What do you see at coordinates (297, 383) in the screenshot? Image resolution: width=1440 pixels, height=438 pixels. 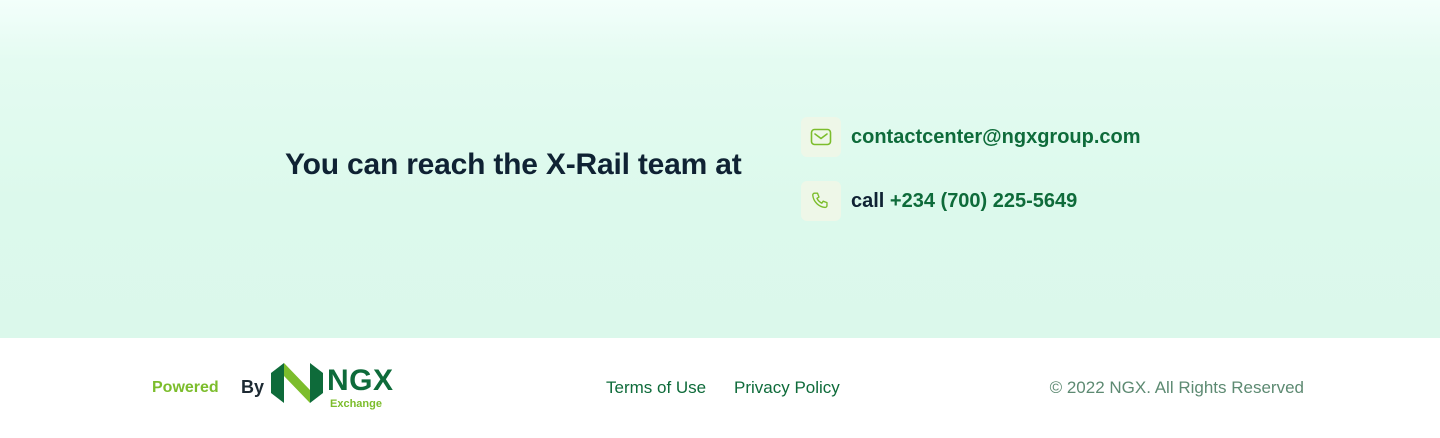 I see `ngx-mark-icon` at bounding box center [297, 383].